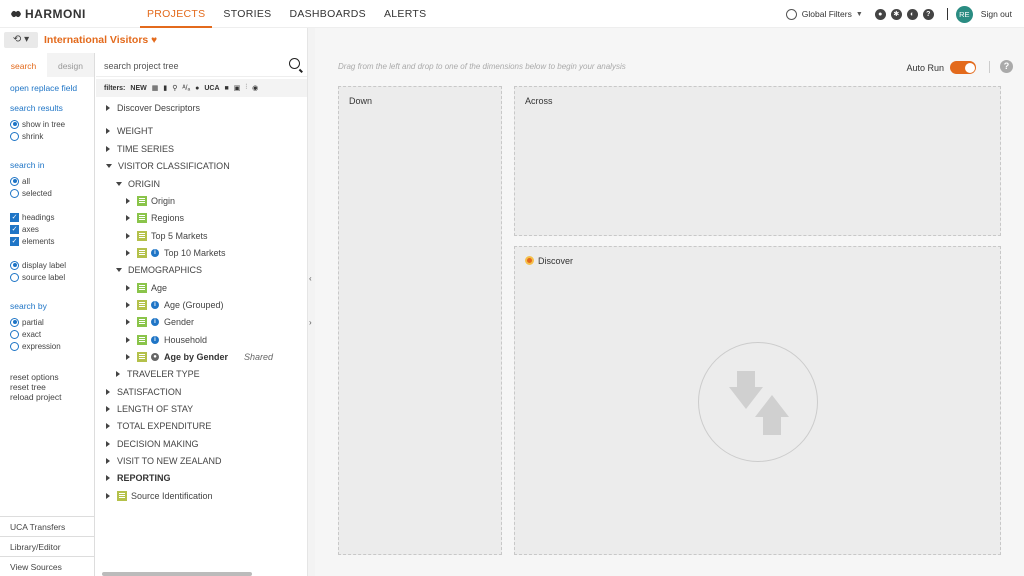  What do you see at coordinates (166, 340) in the screenshot?
I see `tree-node: i Household` at bounding box center [166, 340].